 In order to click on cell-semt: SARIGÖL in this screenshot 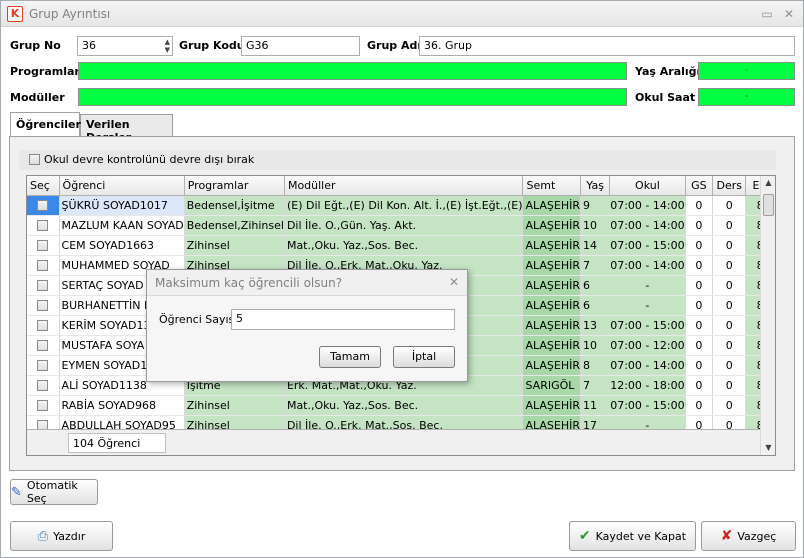, I will do `click(552, 385)`.